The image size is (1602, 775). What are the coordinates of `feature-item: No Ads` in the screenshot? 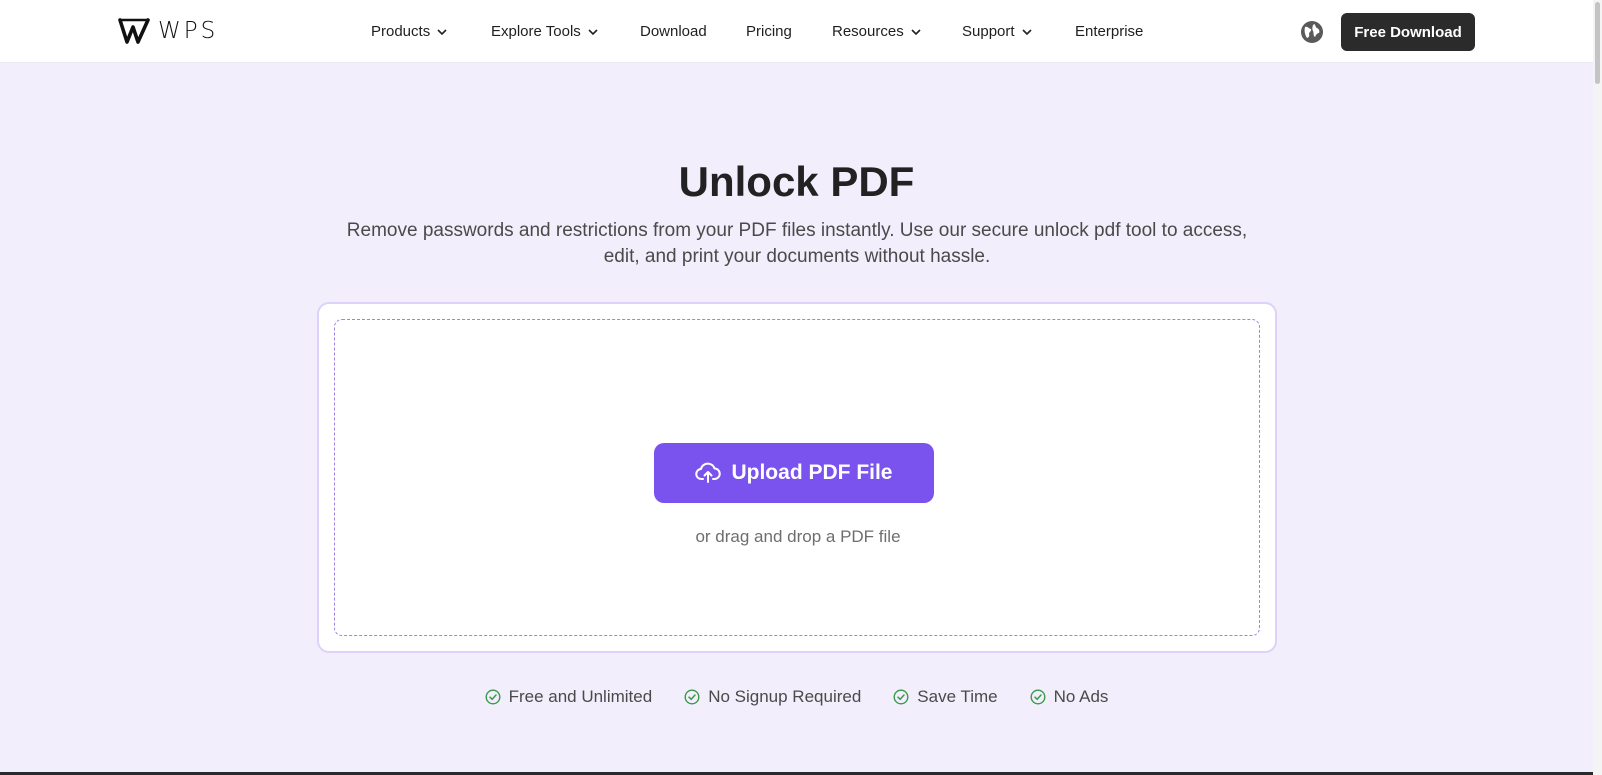 It's located at (1069, 697).